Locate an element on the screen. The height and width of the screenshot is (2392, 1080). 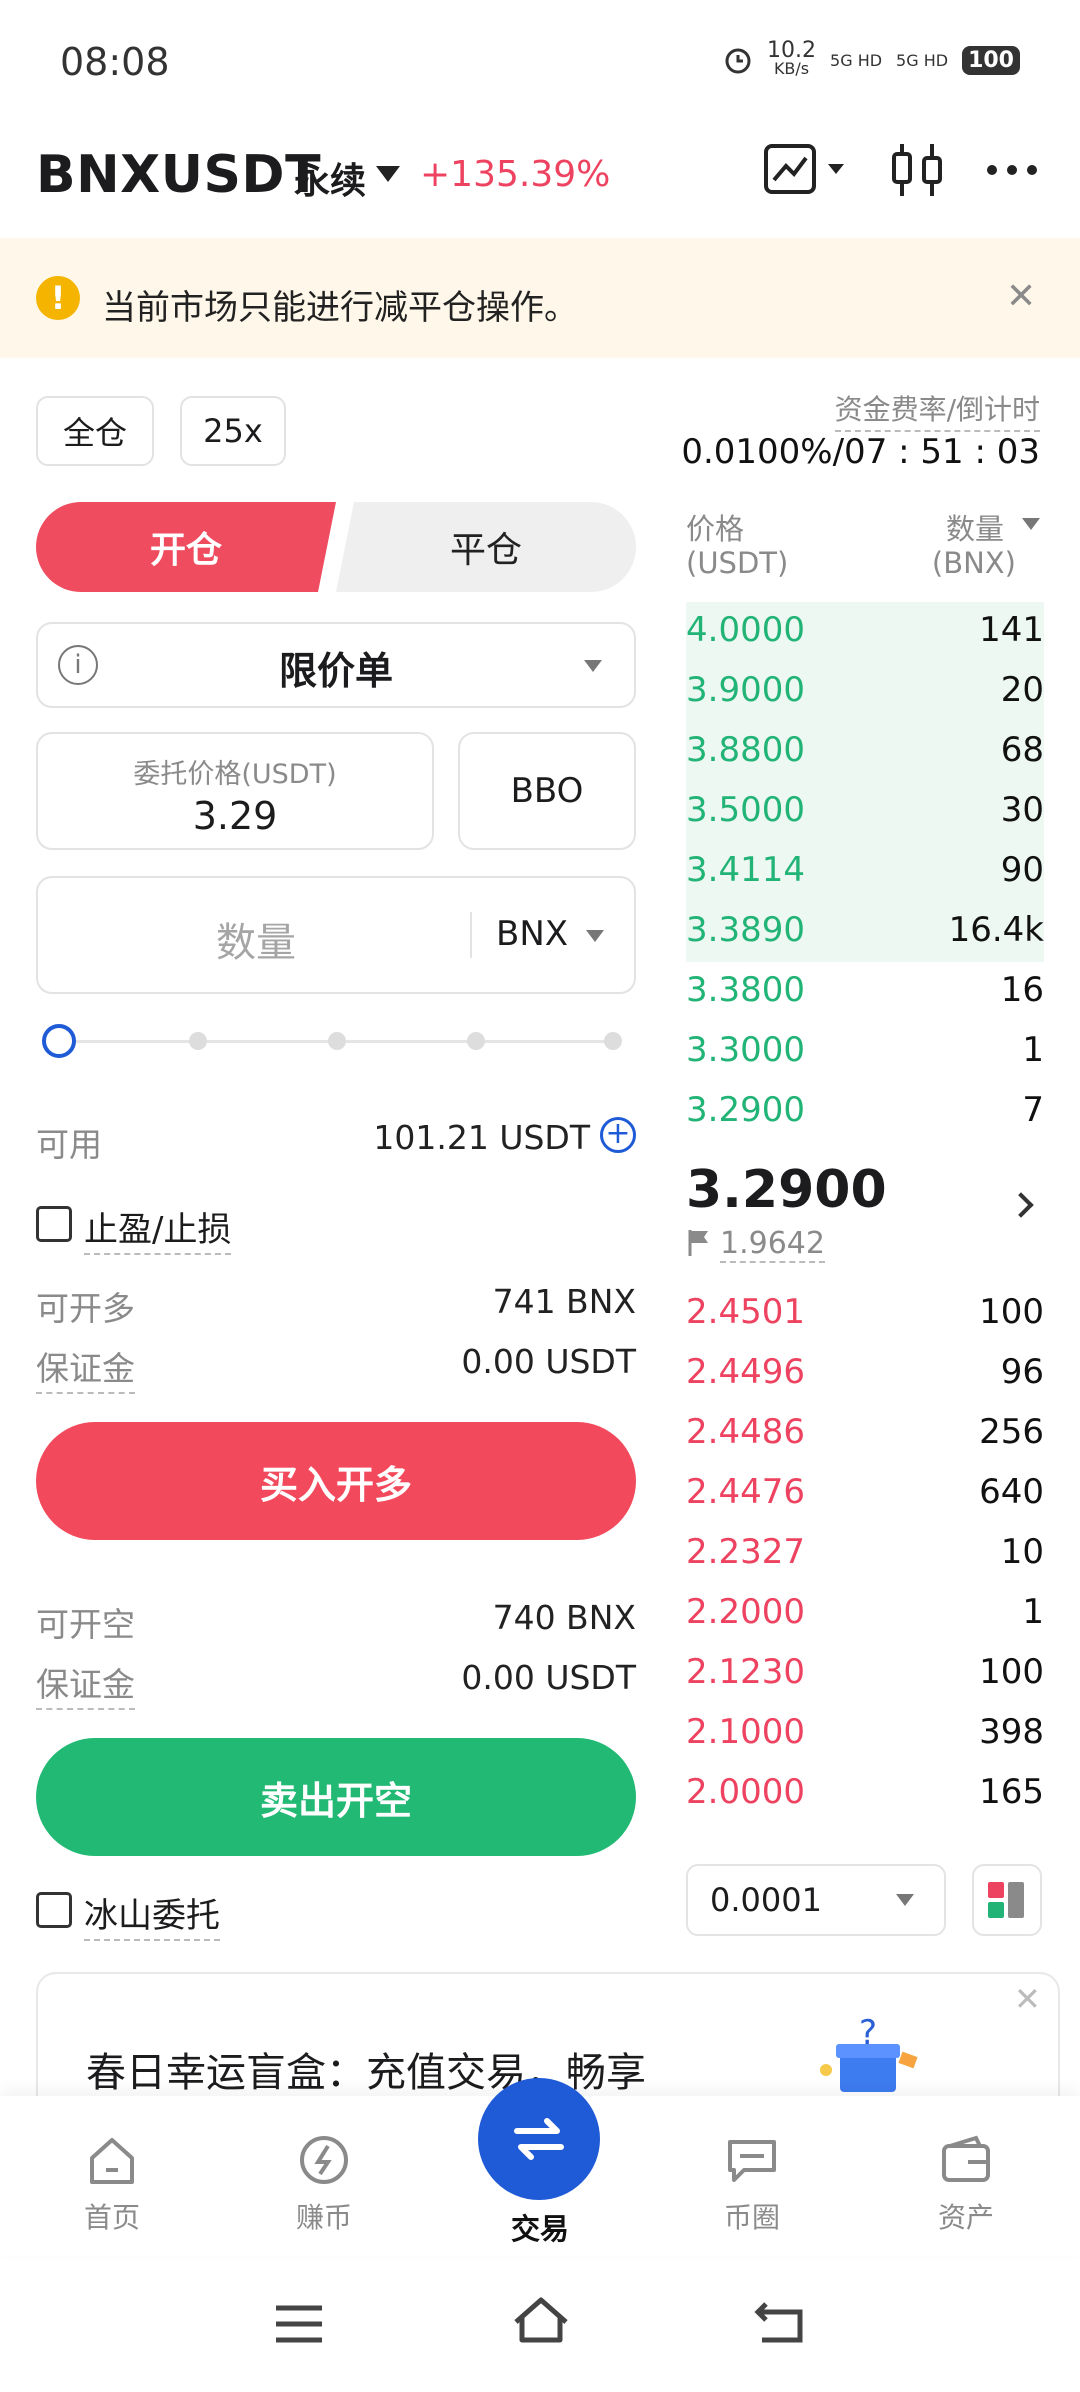
iceberg-label: 冰山委托 is located at coordinates (152, 1914).